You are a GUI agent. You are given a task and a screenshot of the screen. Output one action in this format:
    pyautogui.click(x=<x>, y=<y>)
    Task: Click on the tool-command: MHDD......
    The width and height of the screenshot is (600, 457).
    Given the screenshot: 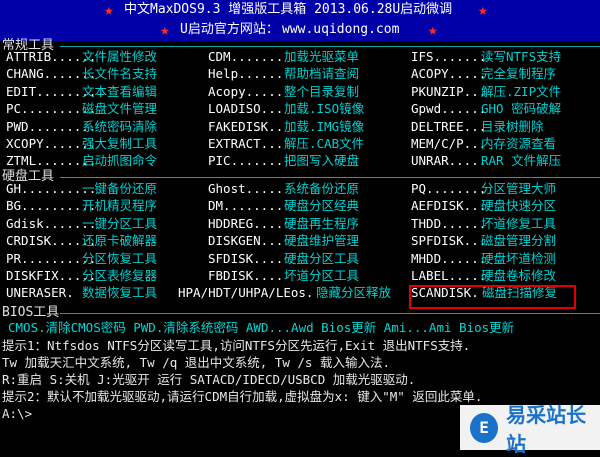 What is the action you would take?
    pyautogui.click(x=448, y=259)
    